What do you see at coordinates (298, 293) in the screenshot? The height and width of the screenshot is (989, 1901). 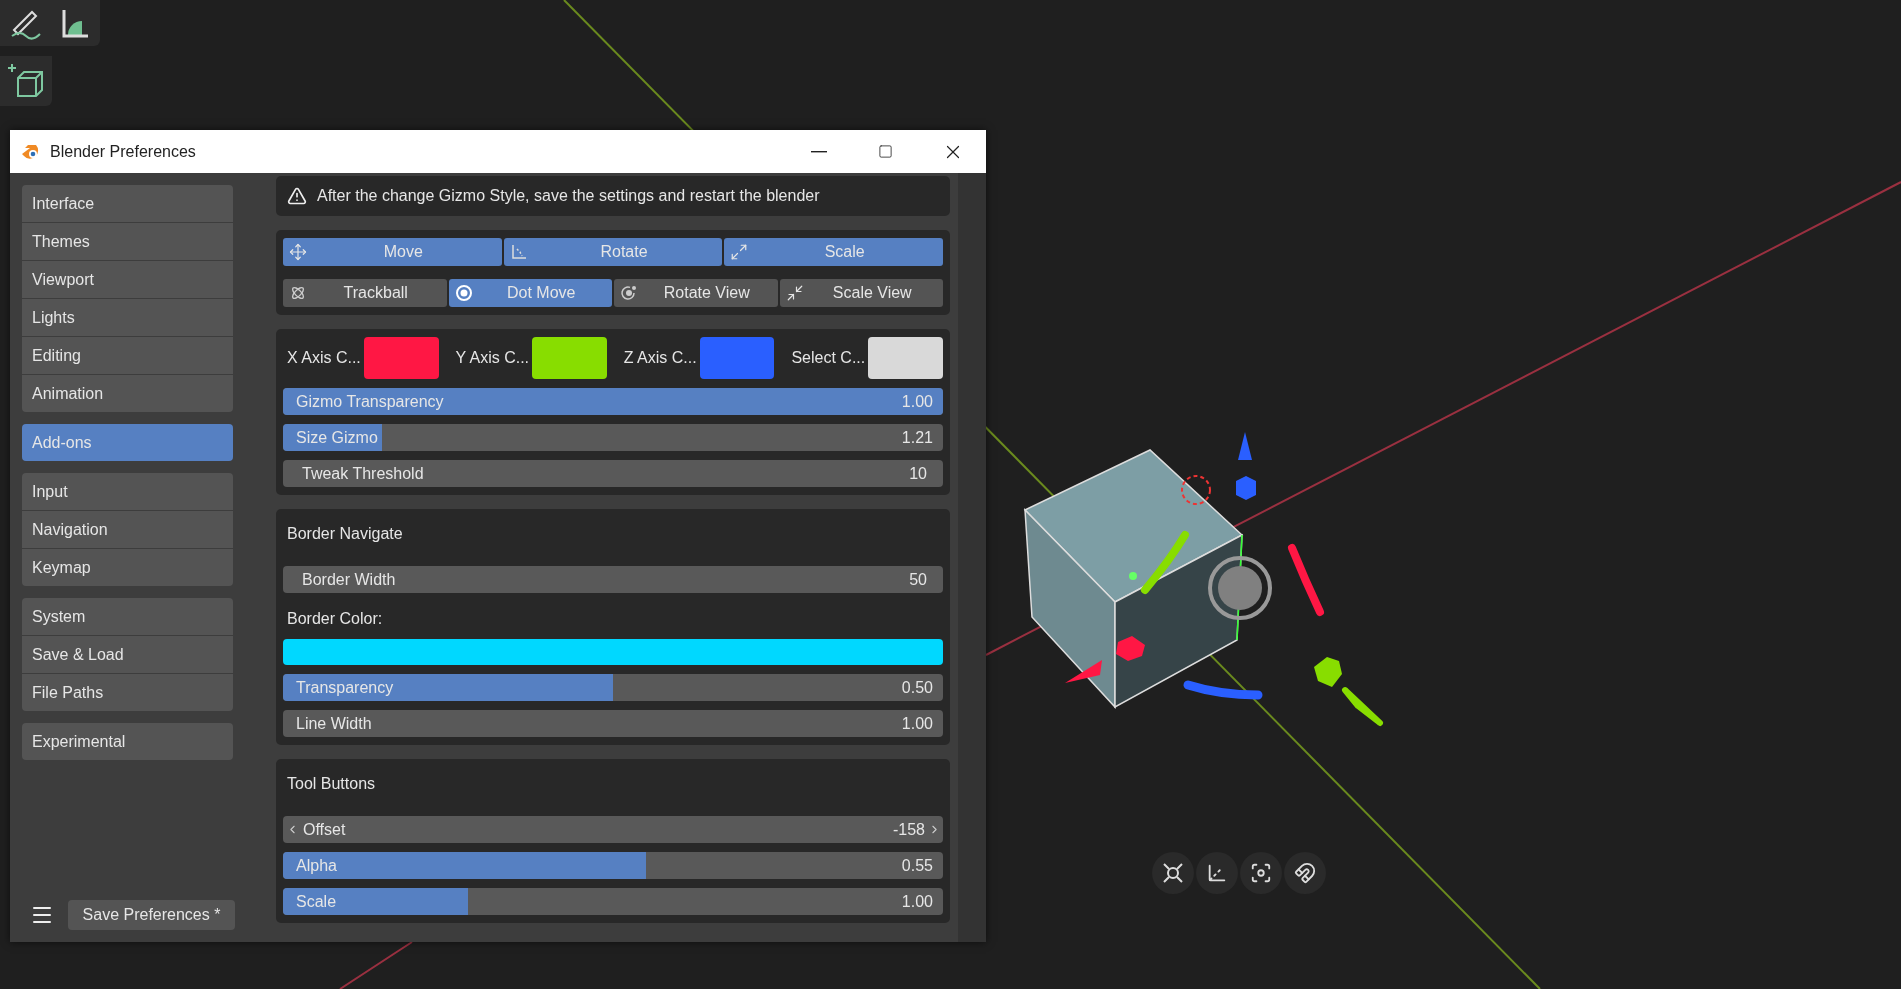 I see `trackball-icon` at bounding box center [298, 293].